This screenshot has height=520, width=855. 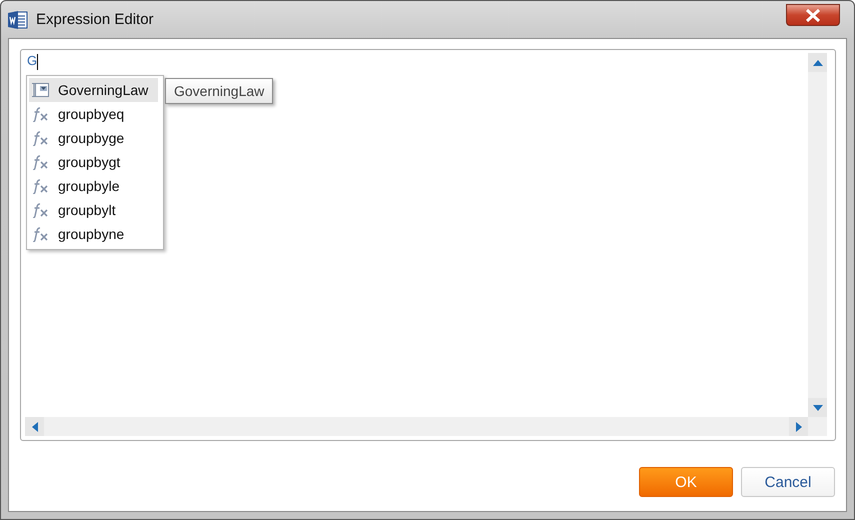 I want to click on completion-item: groupbyeq, so click(x=93, y=114).